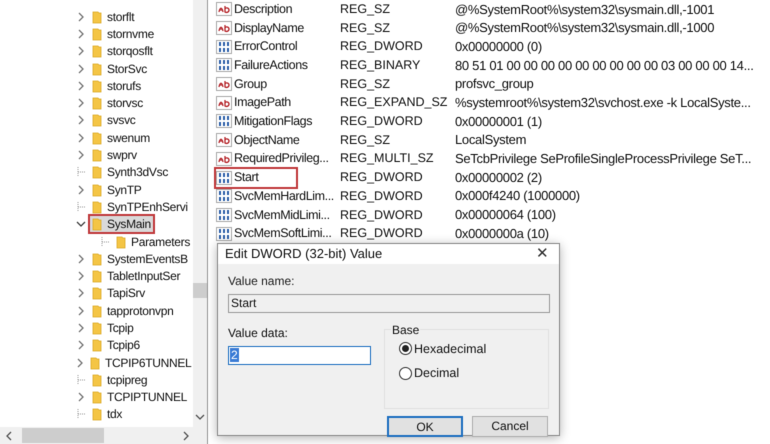 The image size is (770, 444). I want to click on tree-item: tcpipreg, so click(120, 380).